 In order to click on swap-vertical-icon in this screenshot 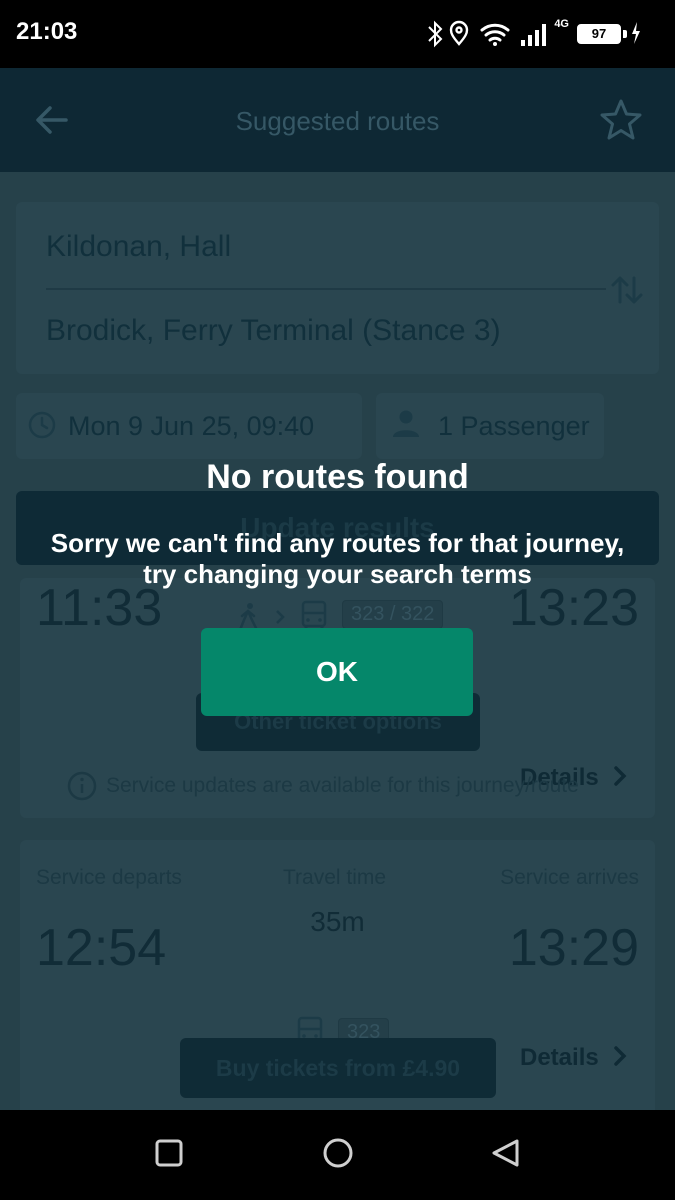, I will do `click(627, 290)`.